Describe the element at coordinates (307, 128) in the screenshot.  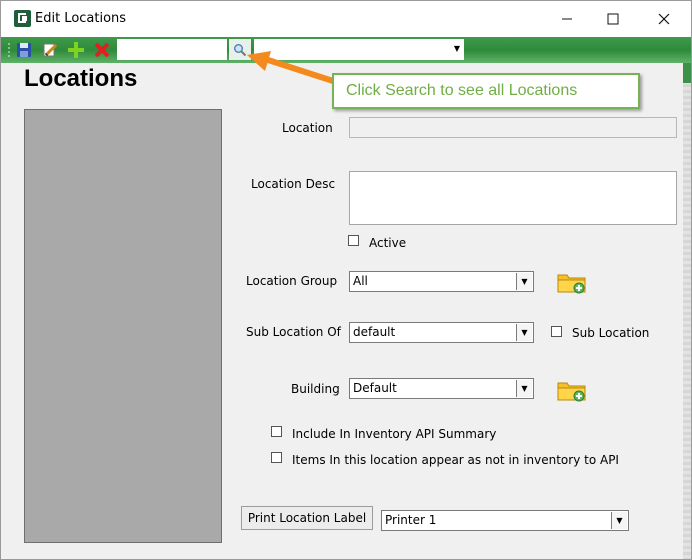
I see `location-label: Location` at that location.